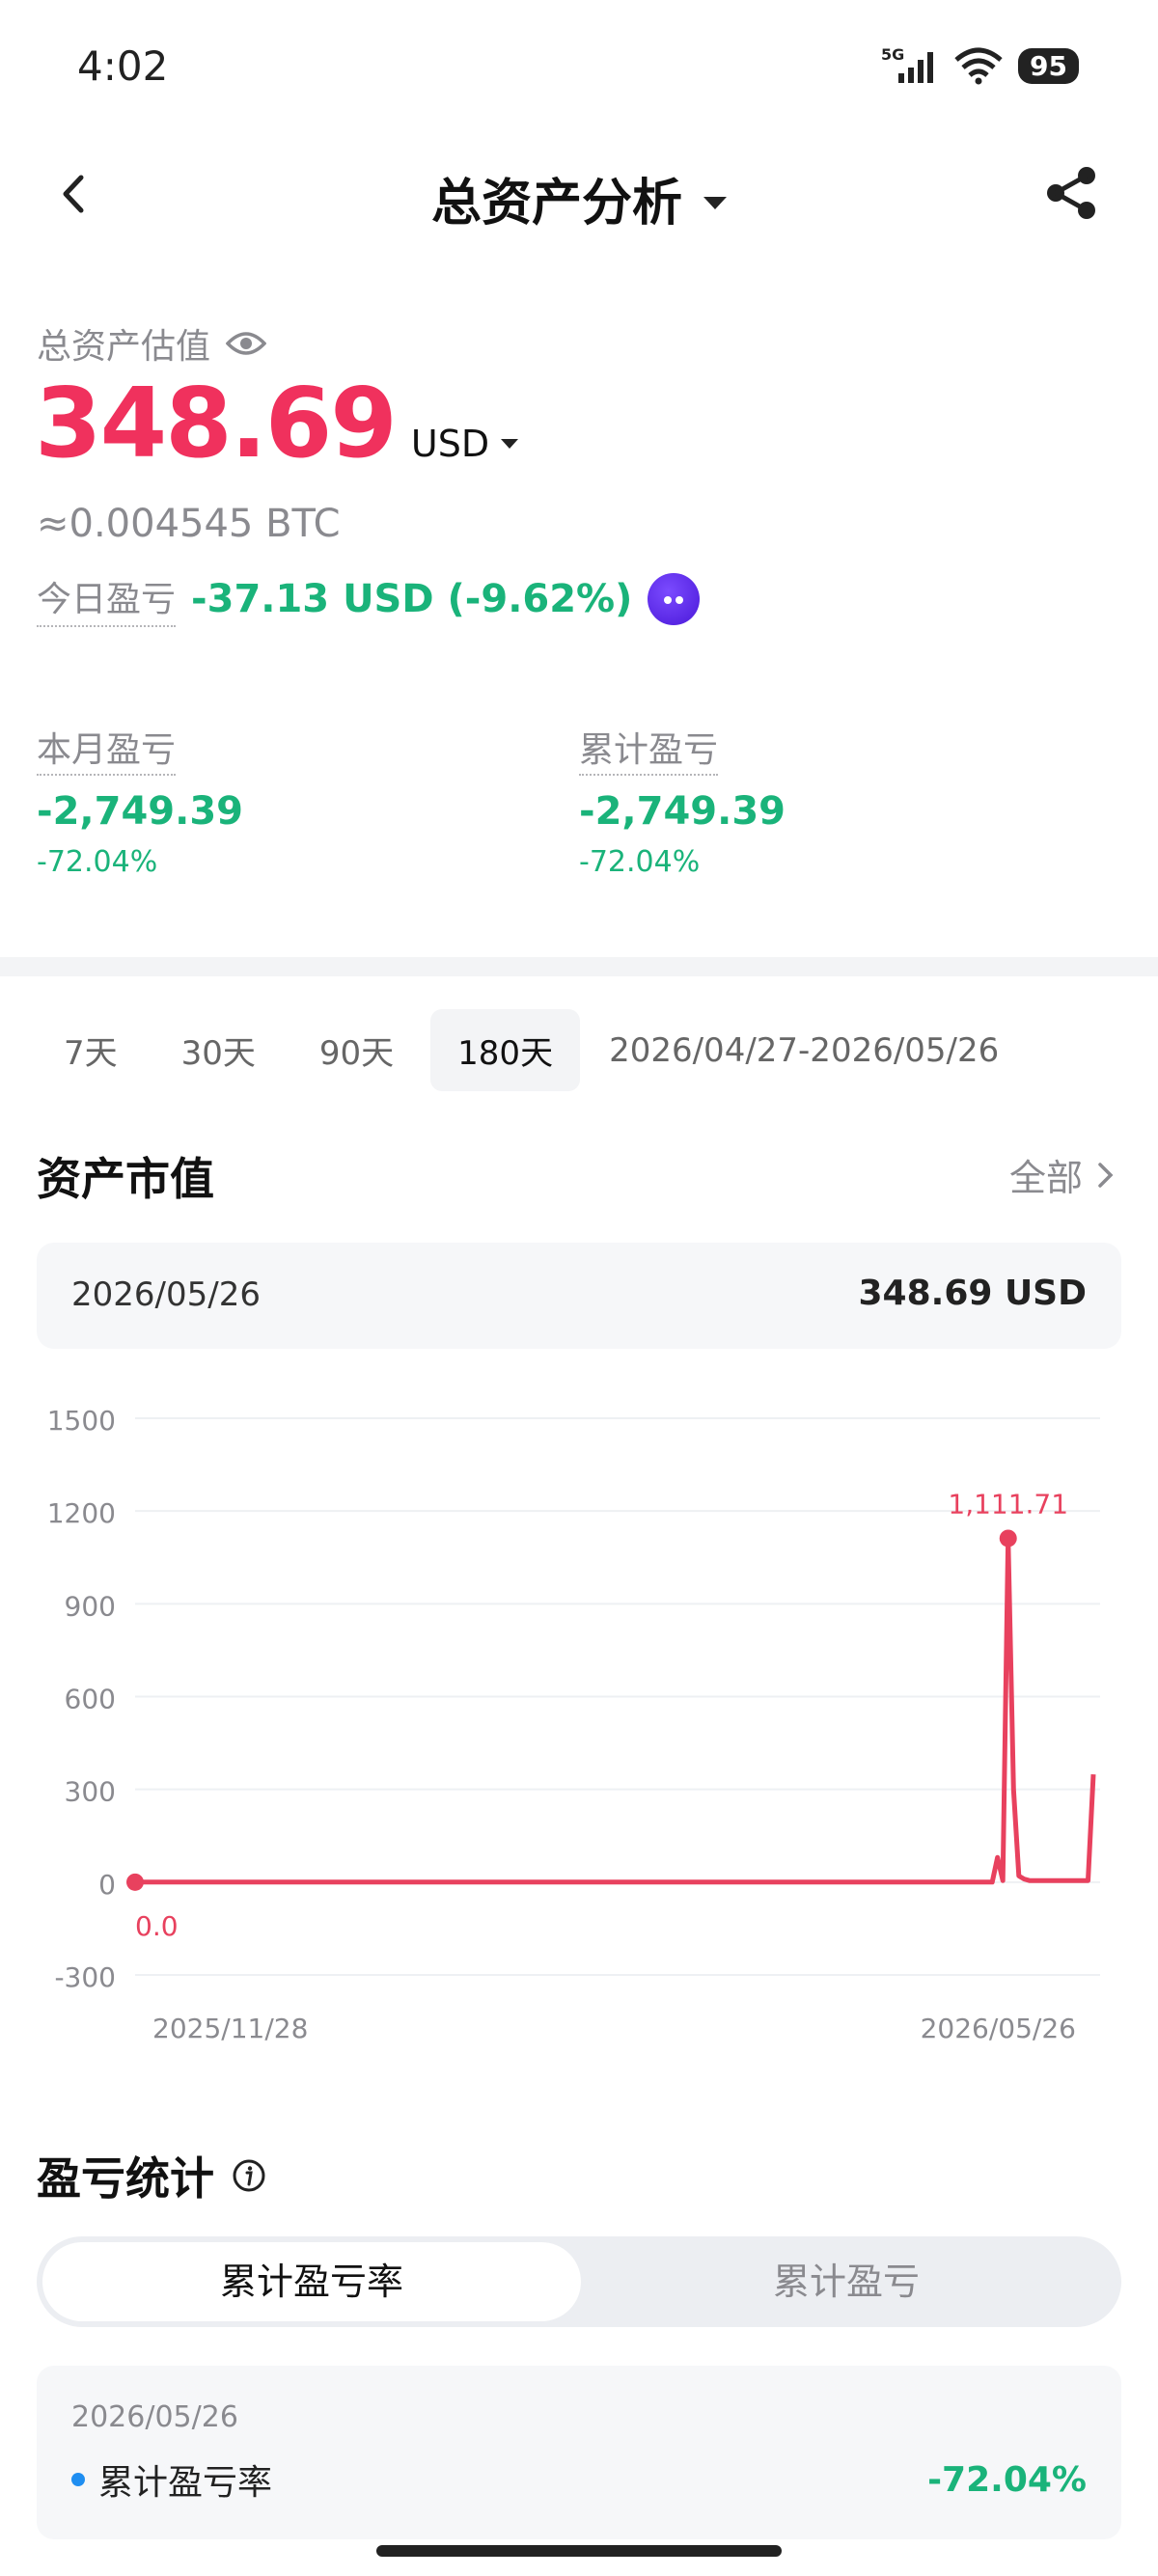  What do you see at coordinates (556, 204) in the screenshot?
I see `page-title: 总资产分析` at bounding box center [556, 204].